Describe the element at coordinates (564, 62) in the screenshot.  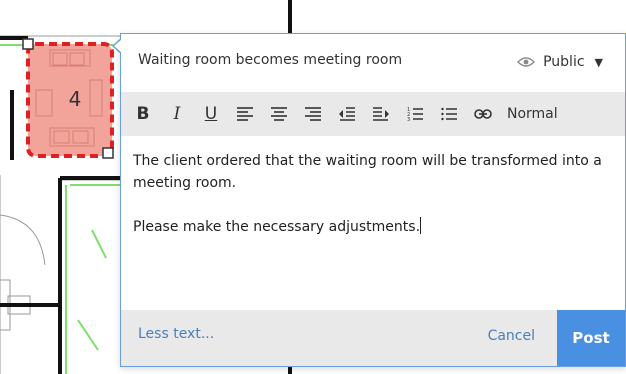
I see `visibility-label: Public` at that location.